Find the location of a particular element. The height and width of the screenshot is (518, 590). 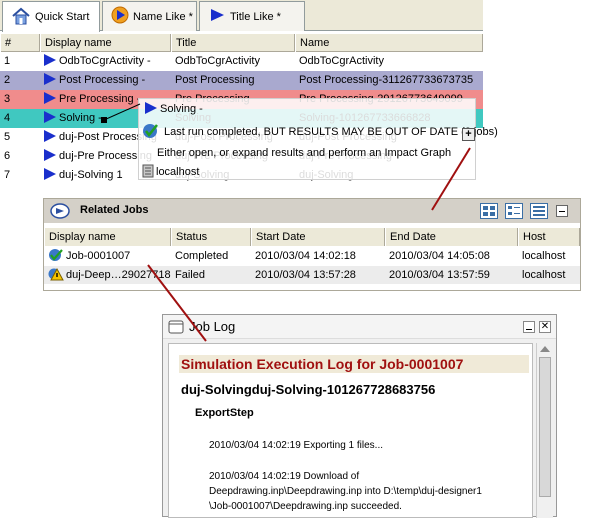

close-icon: ✕ is located at coordinates (545, 326).